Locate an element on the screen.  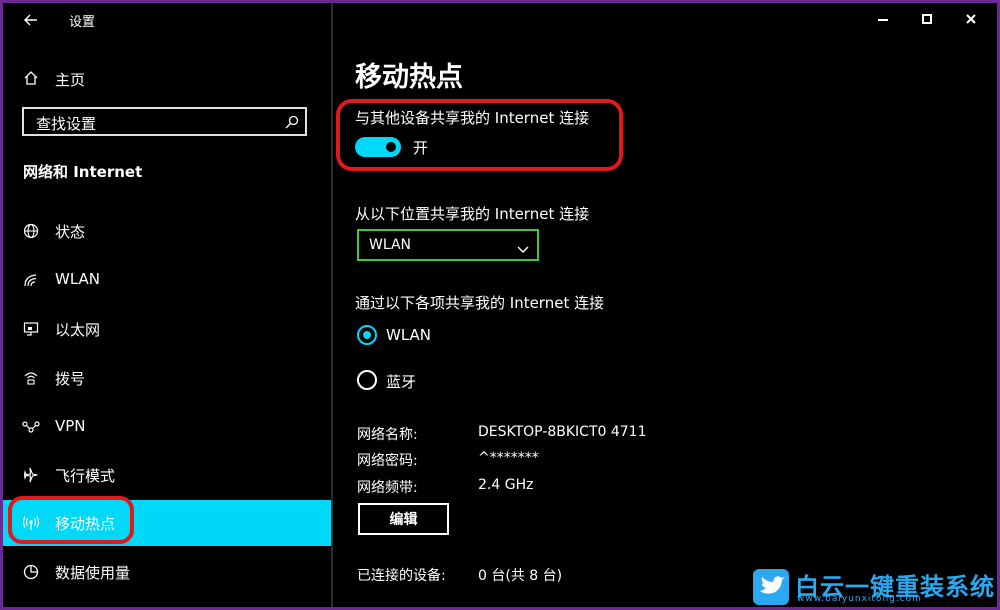
back-button is located at coordinates (31, 20).